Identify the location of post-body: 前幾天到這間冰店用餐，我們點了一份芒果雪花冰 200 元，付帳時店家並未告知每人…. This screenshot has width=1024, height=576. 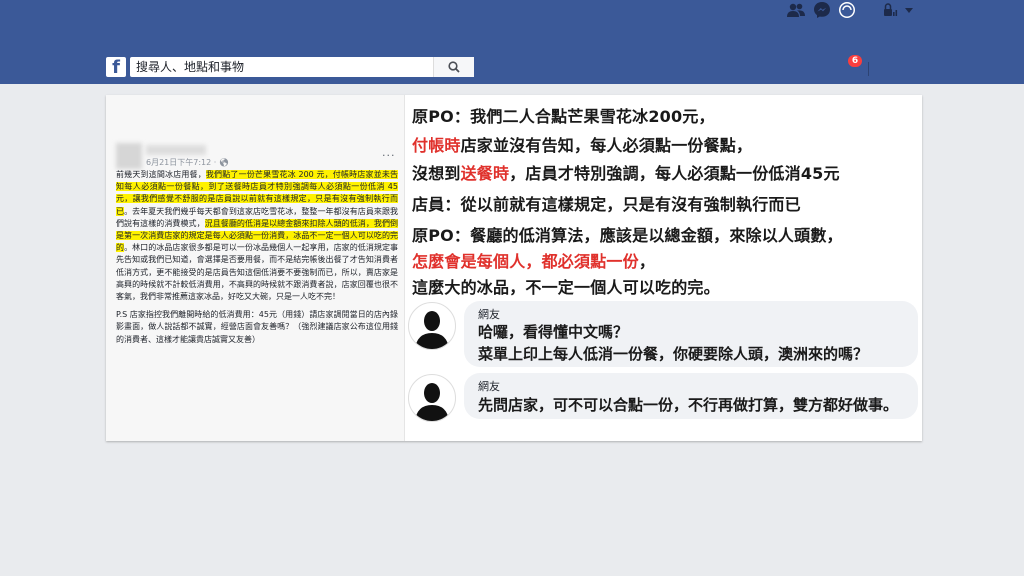
(257, 258).